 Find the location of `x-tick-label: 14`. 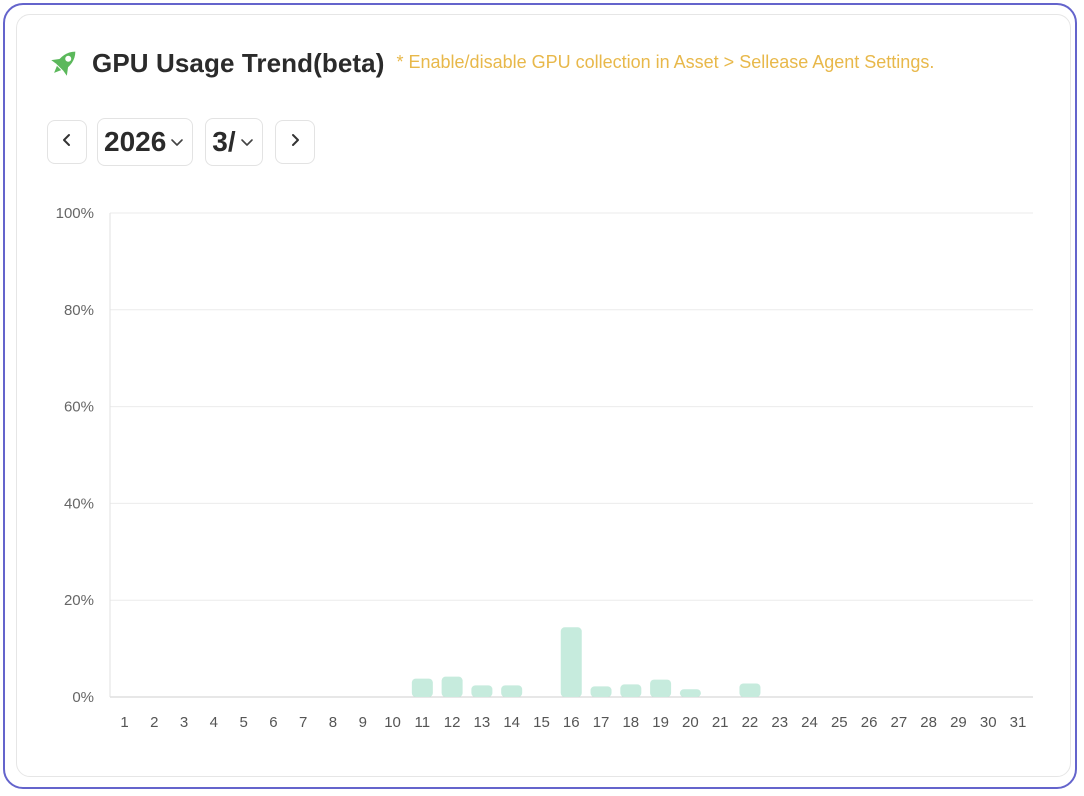

x-tick-label: 14 is located at coordinates (511, 722).